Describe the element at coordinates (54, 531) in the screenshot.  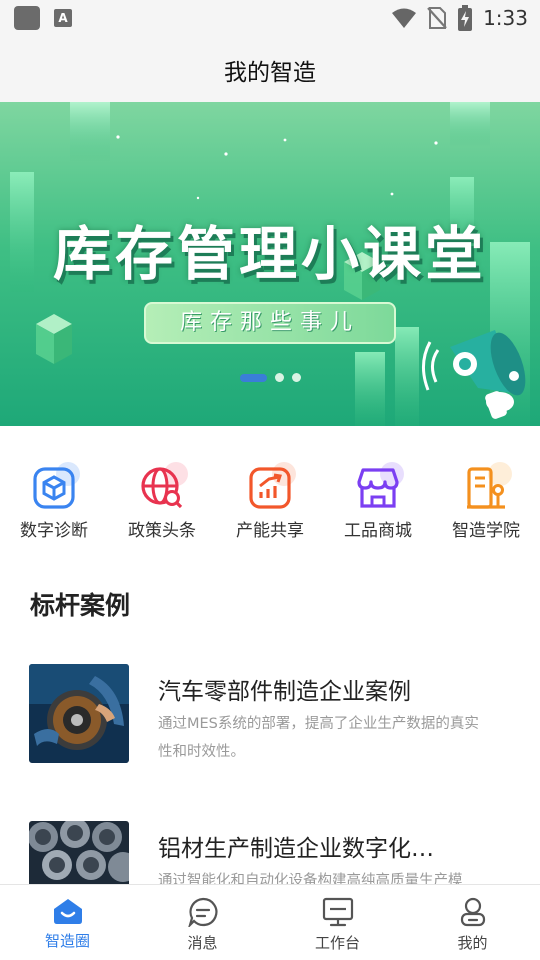
I see `nav-label: 数字诊断` at that location.